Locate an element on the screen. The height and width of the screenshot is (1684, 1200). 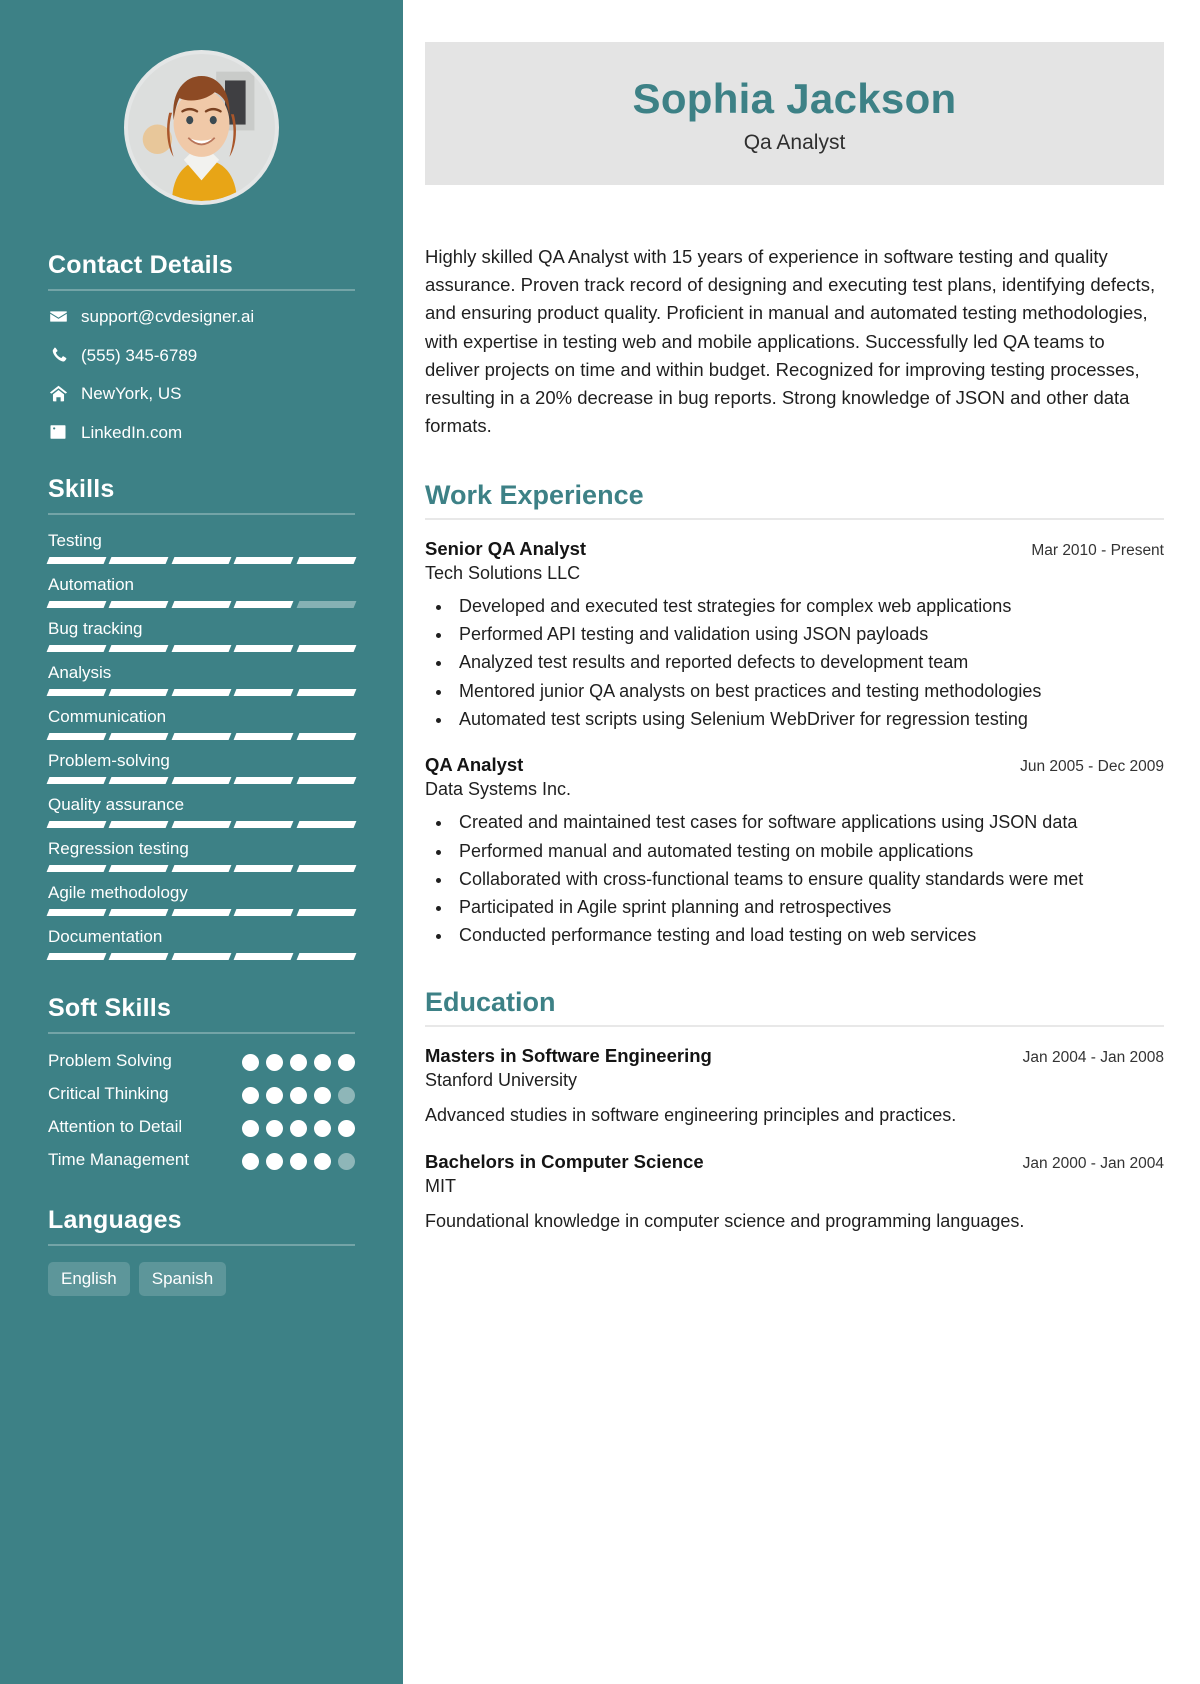
skills-heading: Skills is located at coordinates (81, 489).